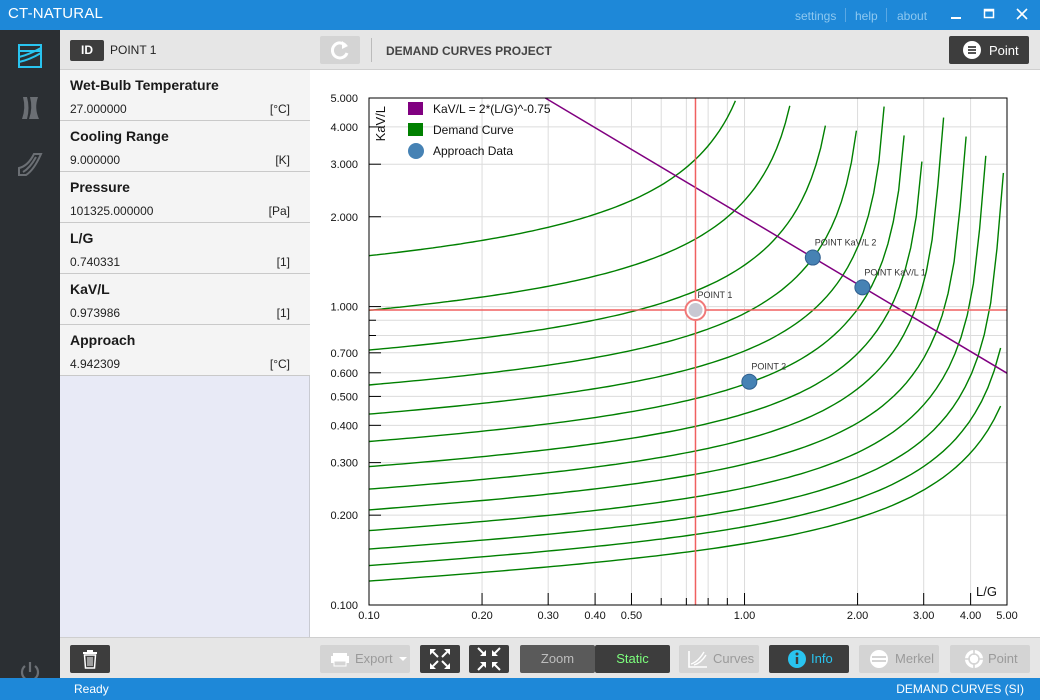 This screenshot has width=1040, height=700. I want to click on list-glyph, so click(972, 50).